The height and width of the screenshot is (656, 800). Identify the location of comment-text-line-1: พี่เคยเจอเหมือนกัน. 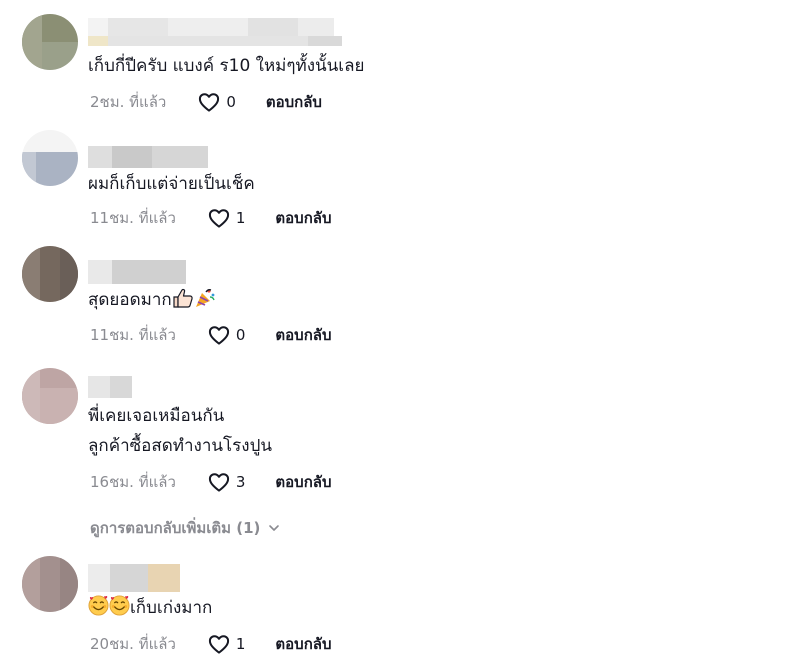
(156, 416).